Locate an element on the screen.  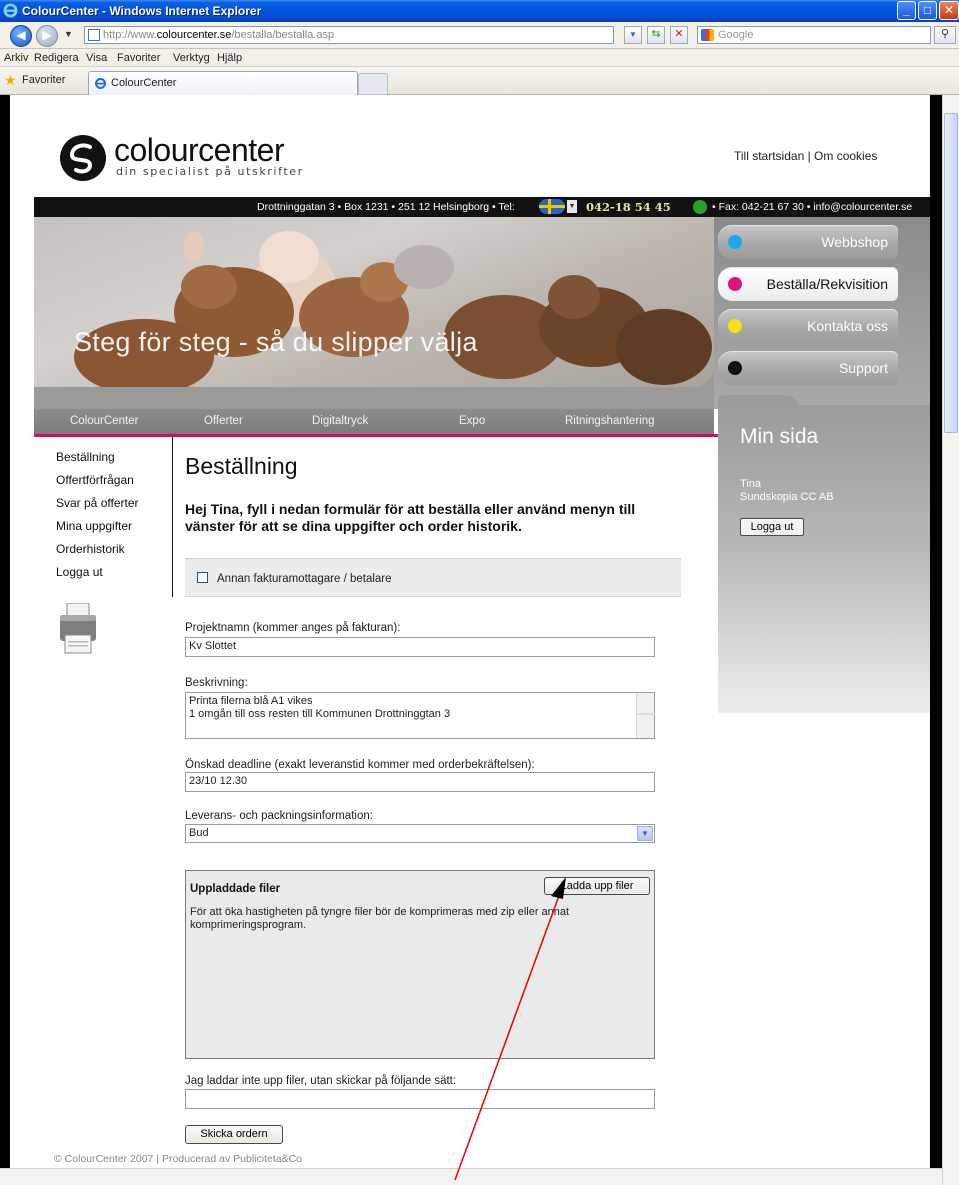
page-icon is located at coordinates (94, 35).